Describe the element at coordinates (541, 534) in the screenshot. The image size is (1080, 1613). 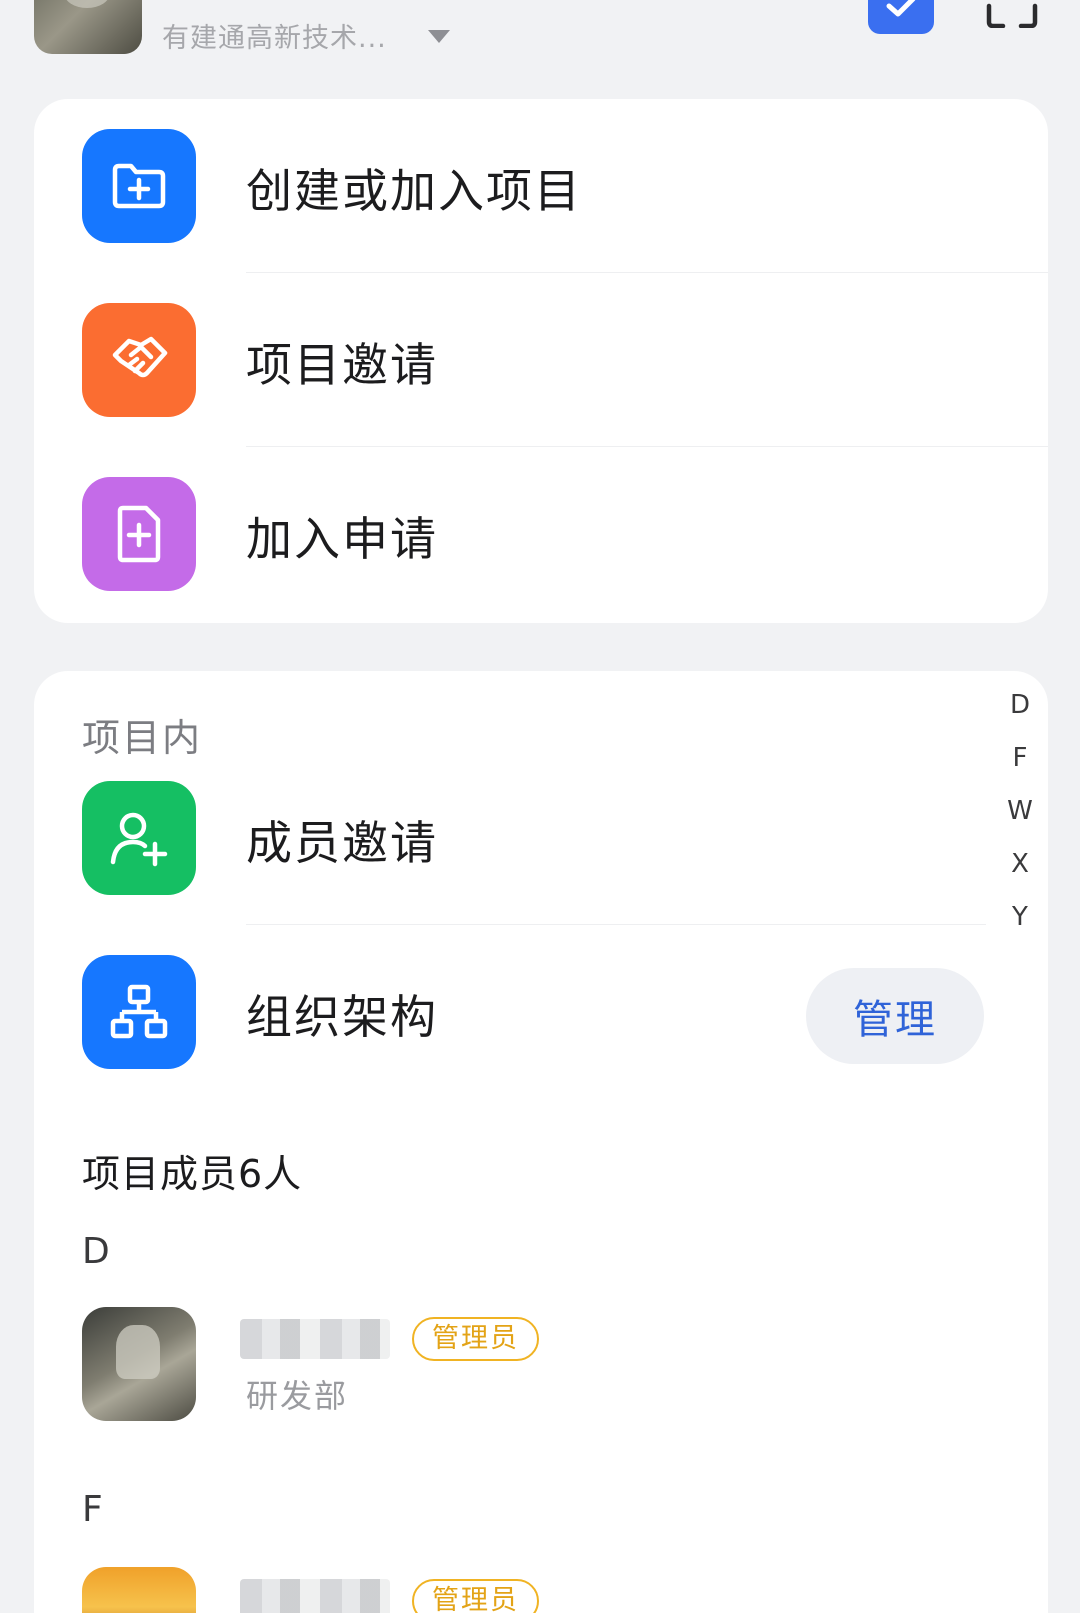
I see `join-application-item: 加入申请` at that location.